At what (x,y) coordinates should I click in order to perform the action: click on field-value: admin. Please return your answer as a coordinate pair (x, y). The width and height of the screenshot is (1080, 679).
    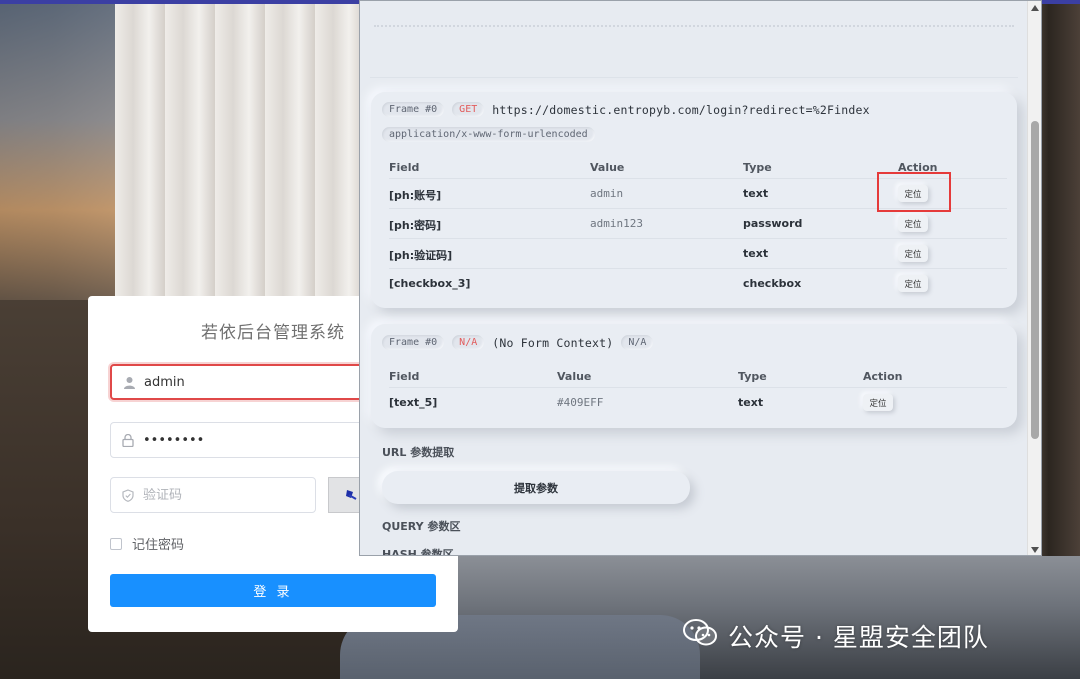
    Looking at the image, I should click on (607, 193).